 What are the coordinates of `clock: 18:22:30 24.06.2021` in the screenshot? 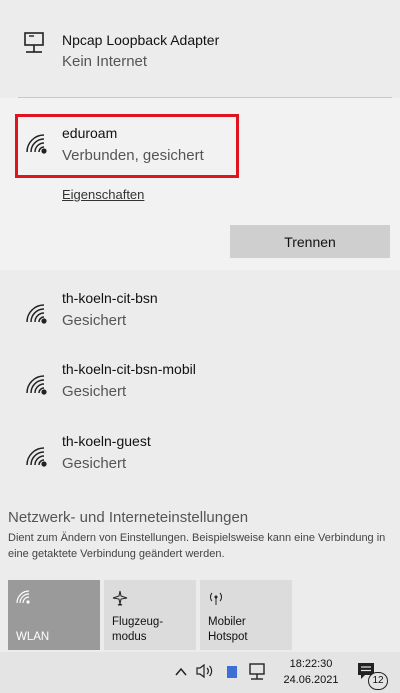 It's located at (311, 672).